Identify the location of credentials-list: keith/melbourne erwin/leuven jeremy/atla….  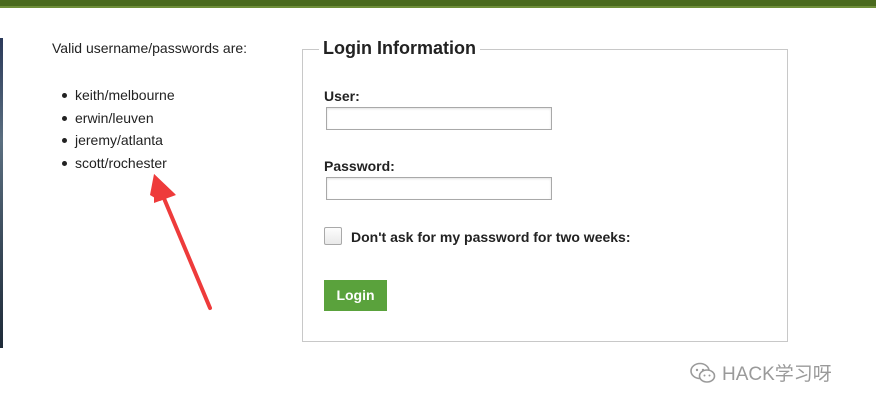
(118, 129).